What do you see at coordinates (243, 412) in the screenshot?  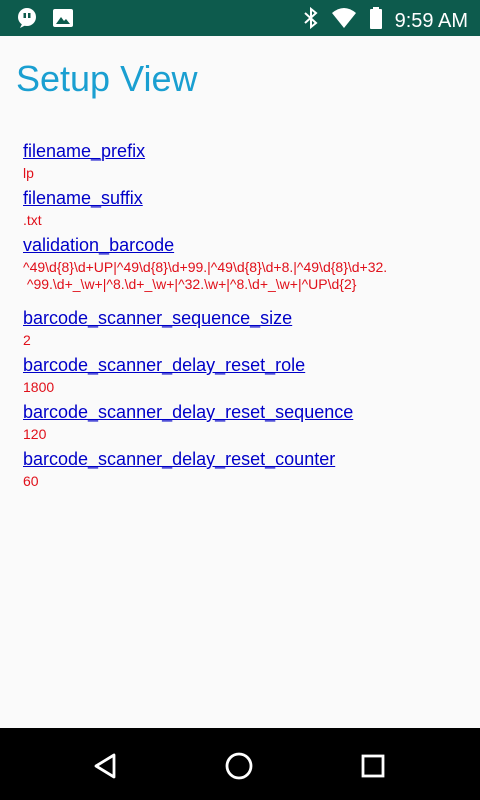 I see `setting-key-barcode-scanner-delay-reset-sequence: barcode_scanner_delay_reset_sequence` at bounding box center [243, 412].